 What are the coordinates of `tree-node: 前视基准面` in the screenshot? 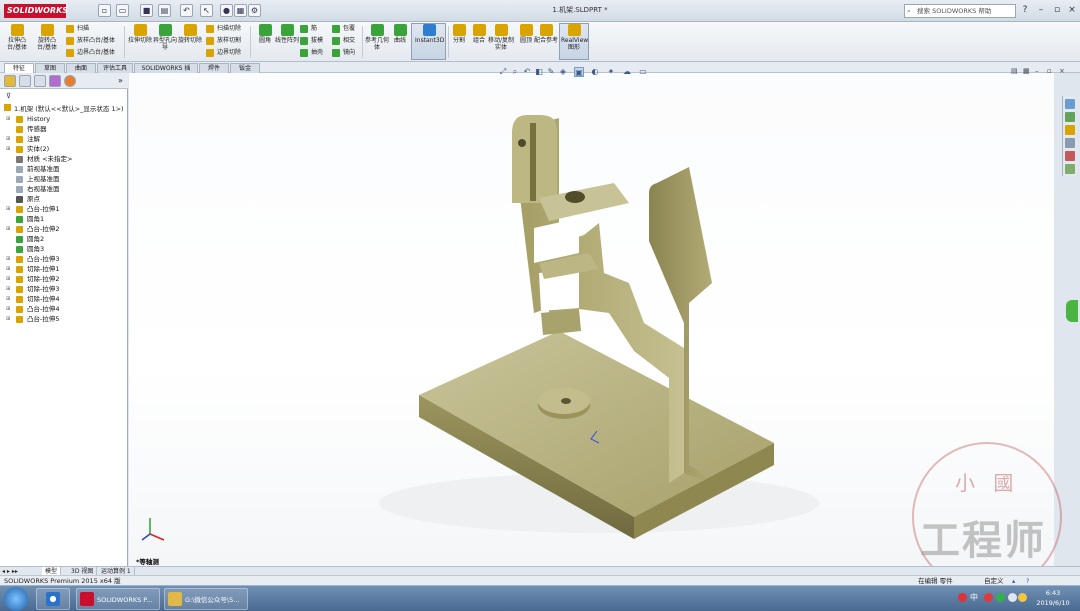 It's located at (63, 169).